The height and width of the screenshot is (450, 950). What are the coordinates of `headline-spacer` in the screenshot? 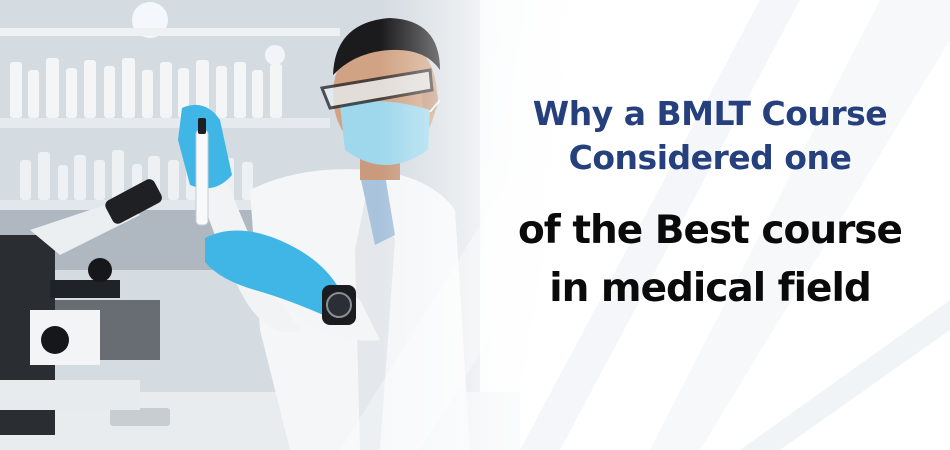 It's located at (710, 191).